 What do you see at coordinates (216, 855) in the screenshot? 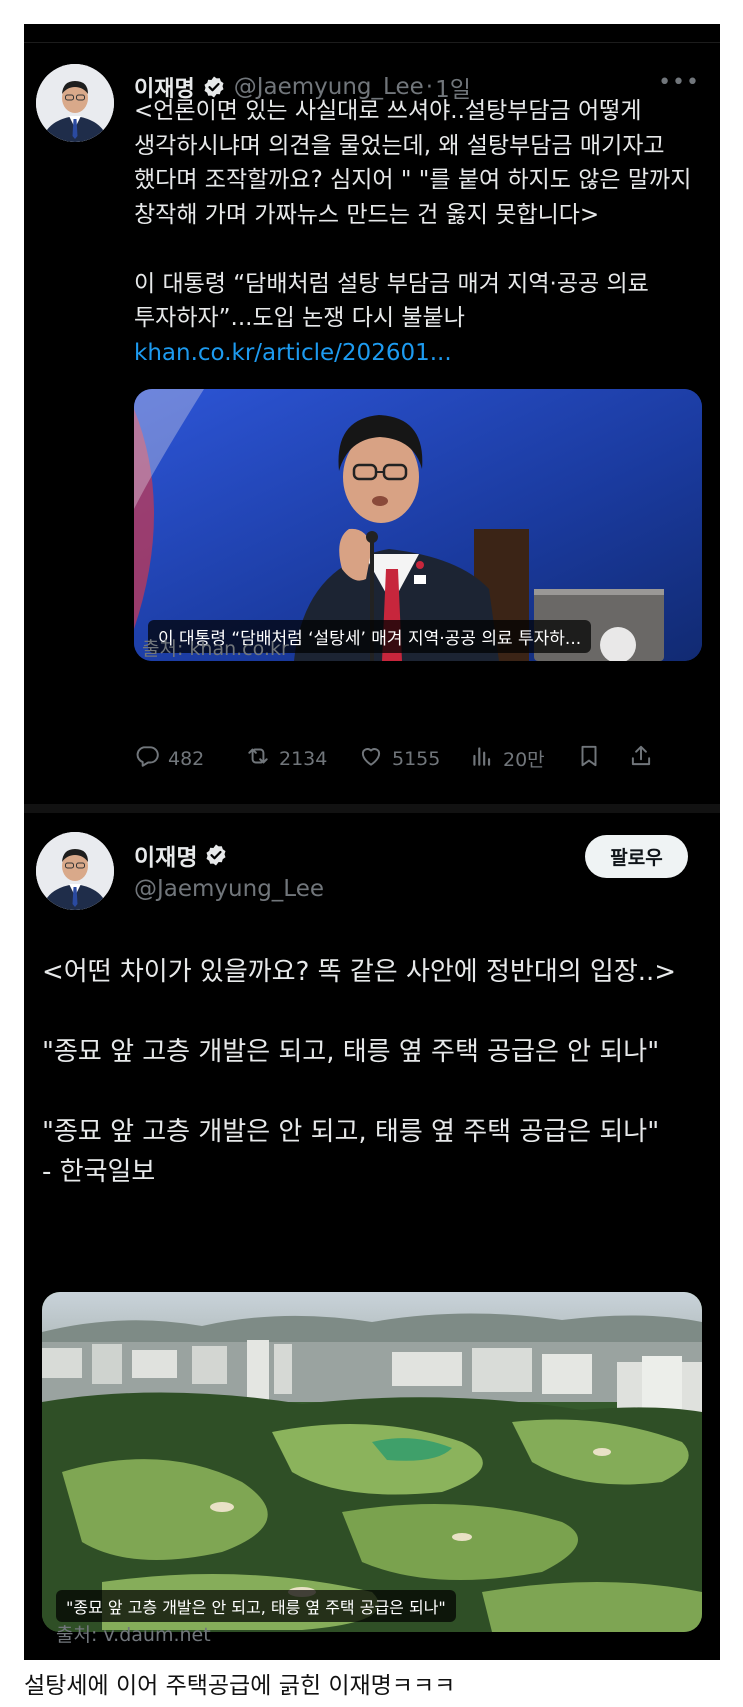
I see `verified-badge-icon` at bounding box center [216, 855].